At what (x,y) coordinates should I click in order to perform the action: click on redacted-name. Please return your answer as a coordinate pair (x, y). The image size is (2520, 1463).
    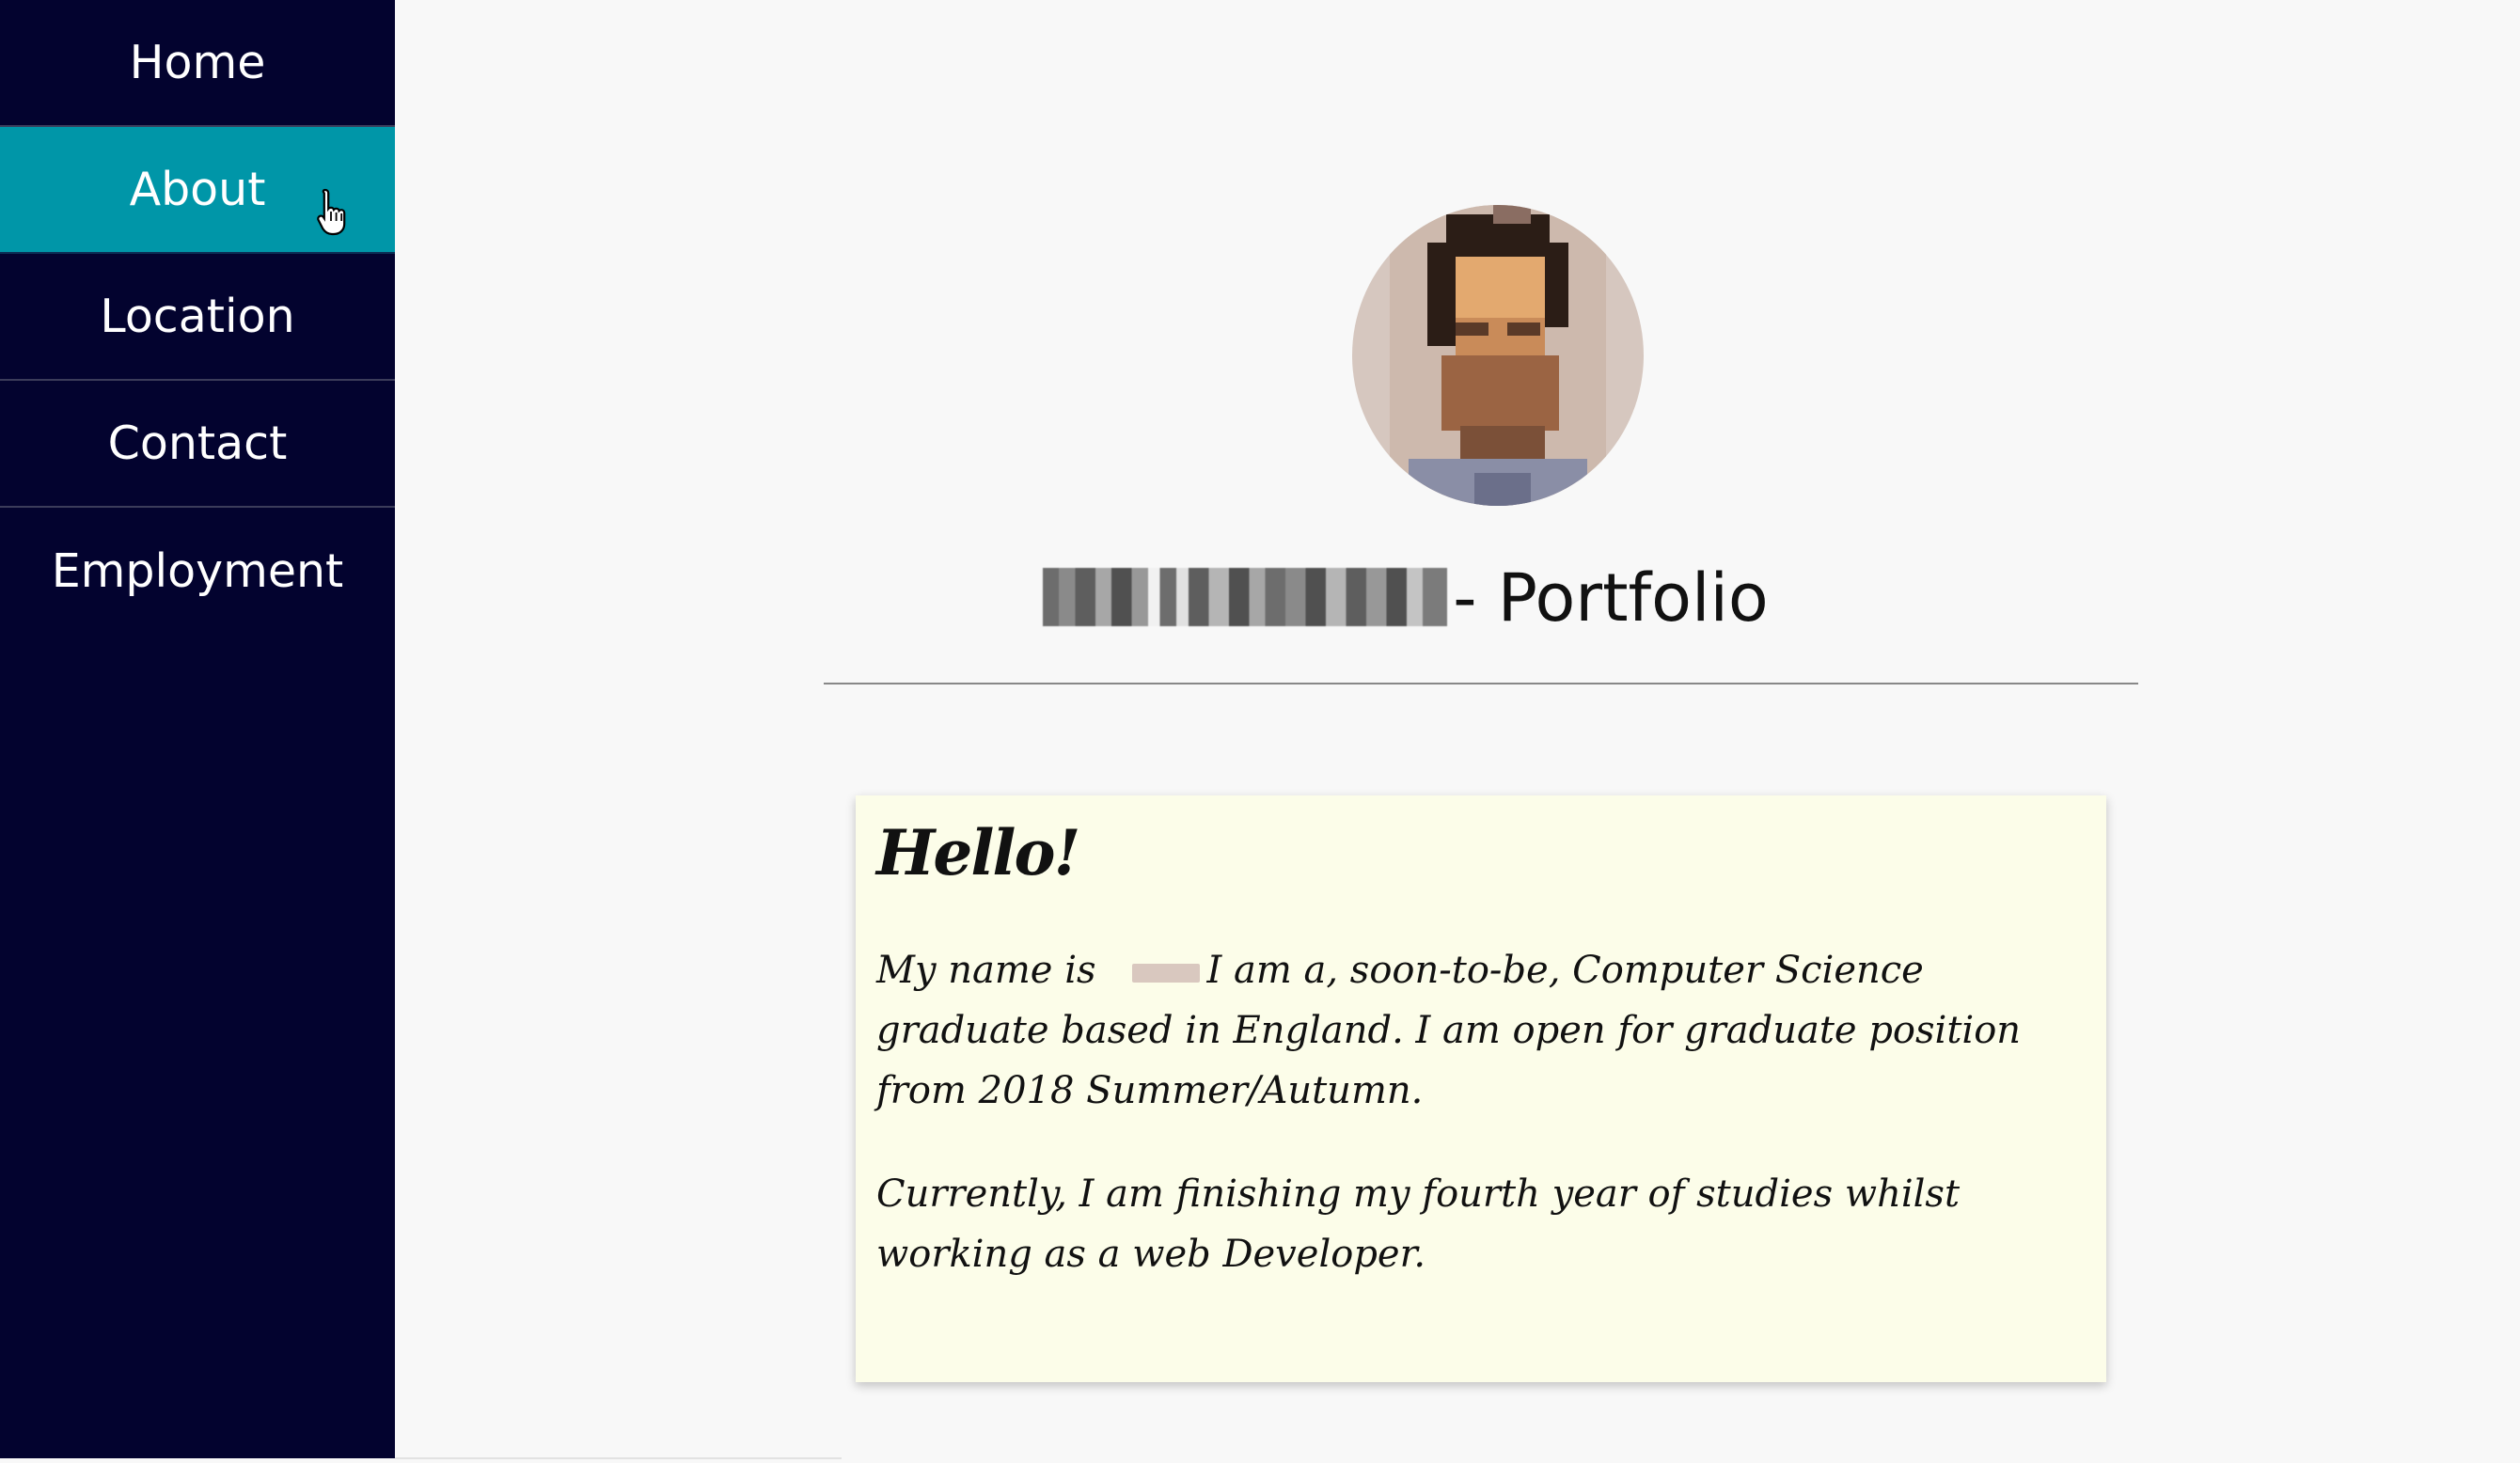
    Looking at the image, I should click on (1245, 597).